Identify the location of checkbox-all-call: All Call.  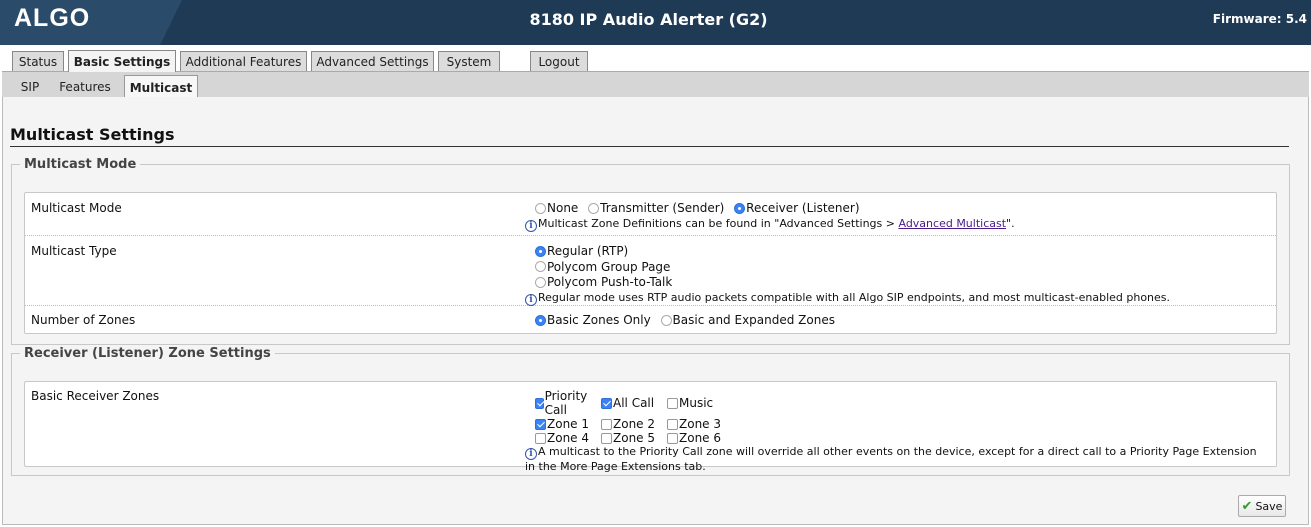
(631, 403).